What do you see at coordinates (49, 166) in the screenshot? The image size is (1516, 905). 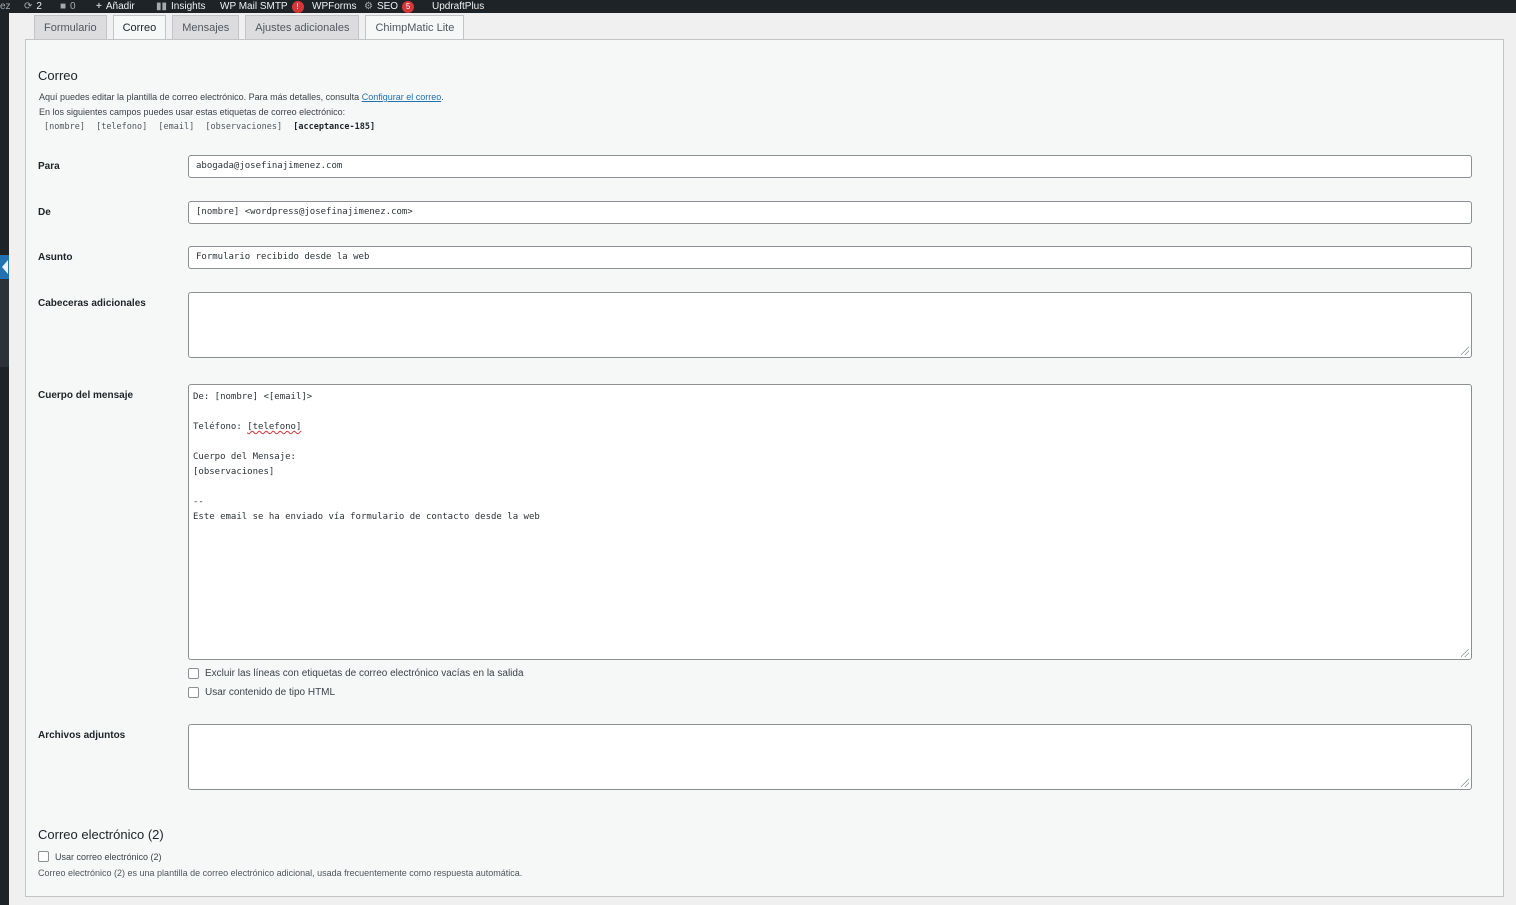 I see `to-label: Para` at bounding box center [49, 166].